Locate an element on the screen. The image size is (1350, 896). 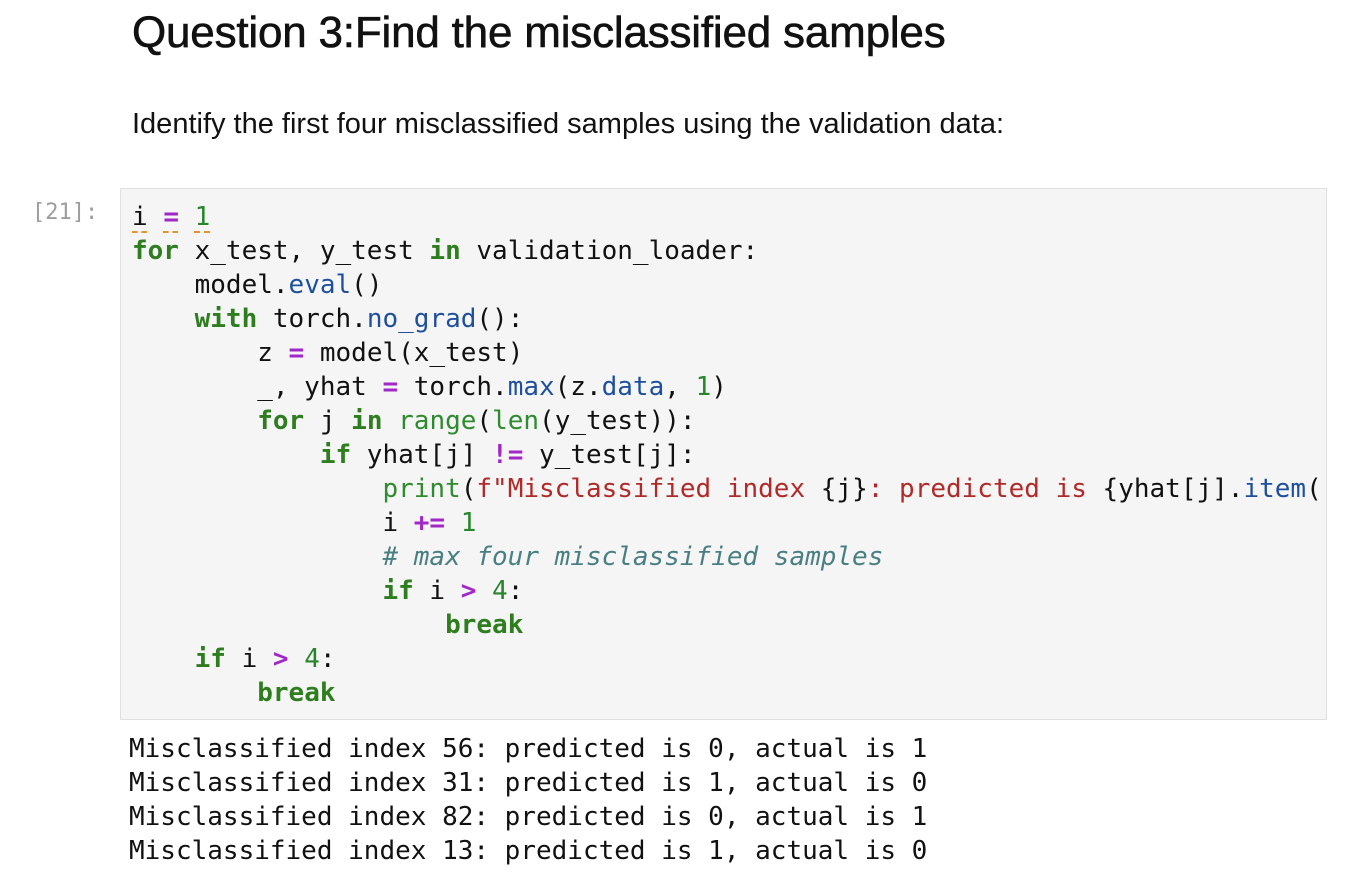
code-token: validation_loader: is located at coordinates (609, 251).